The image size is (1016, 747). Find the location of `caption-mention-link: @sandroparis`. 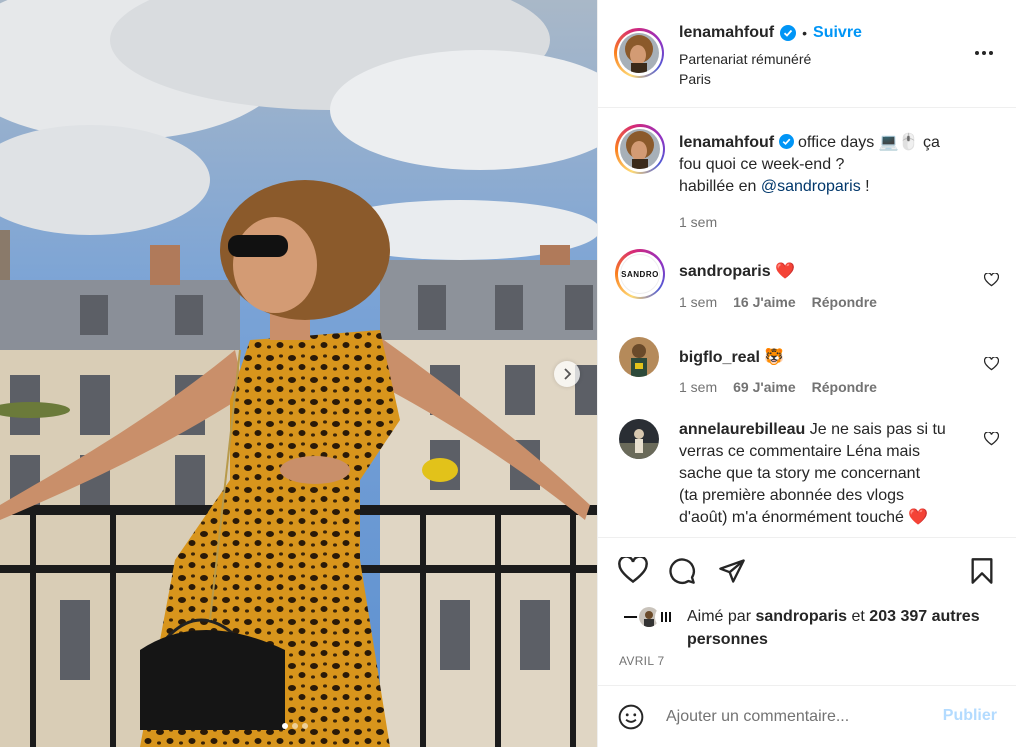

caption-mention-link: @sandroparis is located at coordinates (811, 186).